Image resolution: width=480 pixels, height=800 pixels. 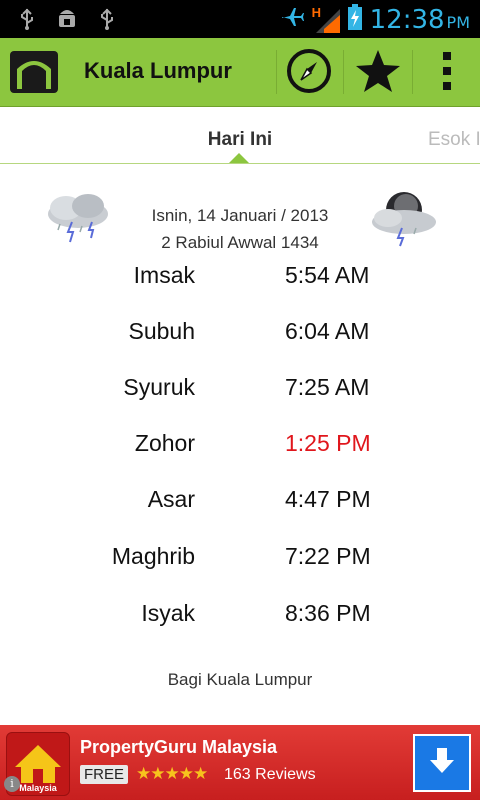 I want to click on favorite-button, so click(x=378, y=73).